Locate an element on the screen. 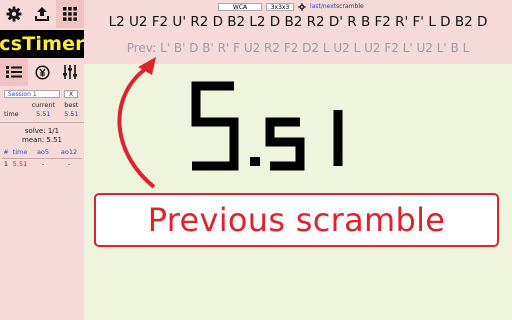  timer-display is located at coordinates (273, 128).